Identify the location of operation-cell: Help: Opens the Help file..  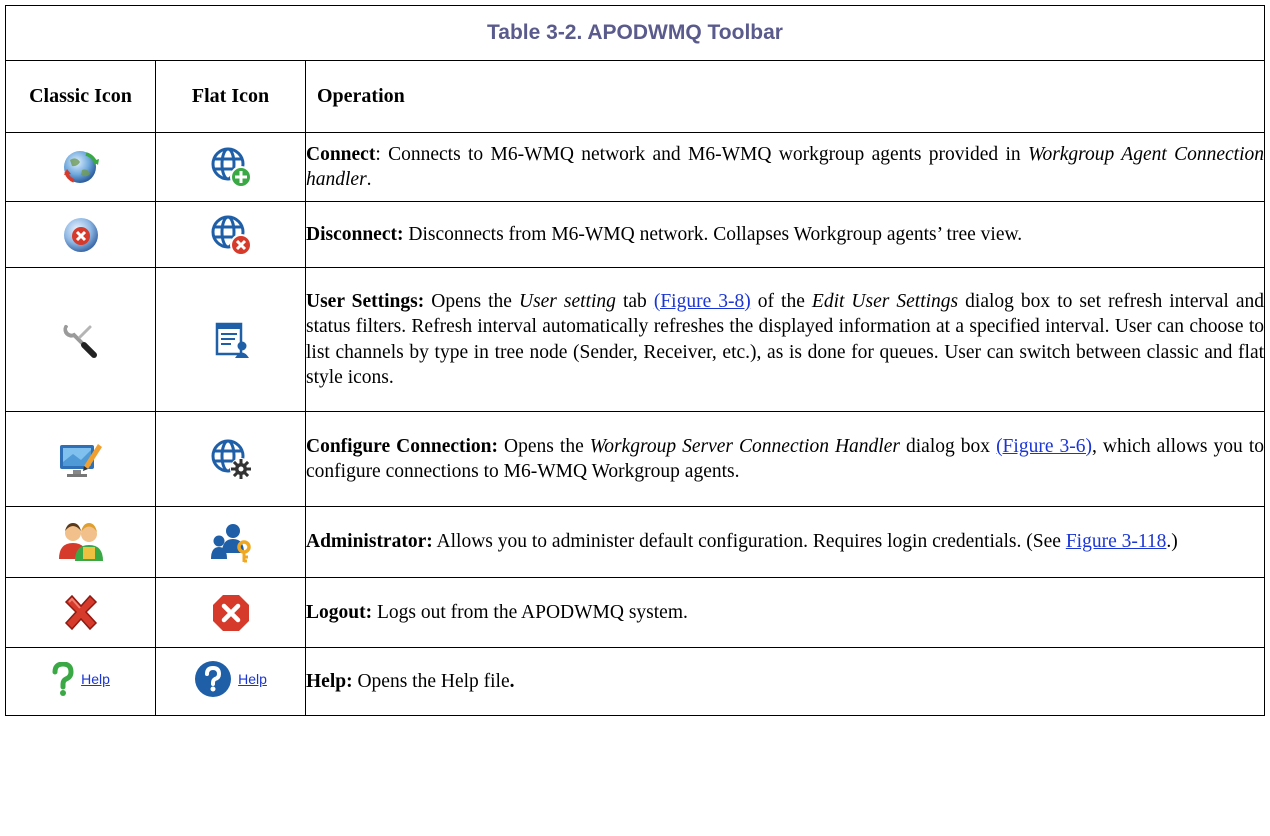
(785, 681).